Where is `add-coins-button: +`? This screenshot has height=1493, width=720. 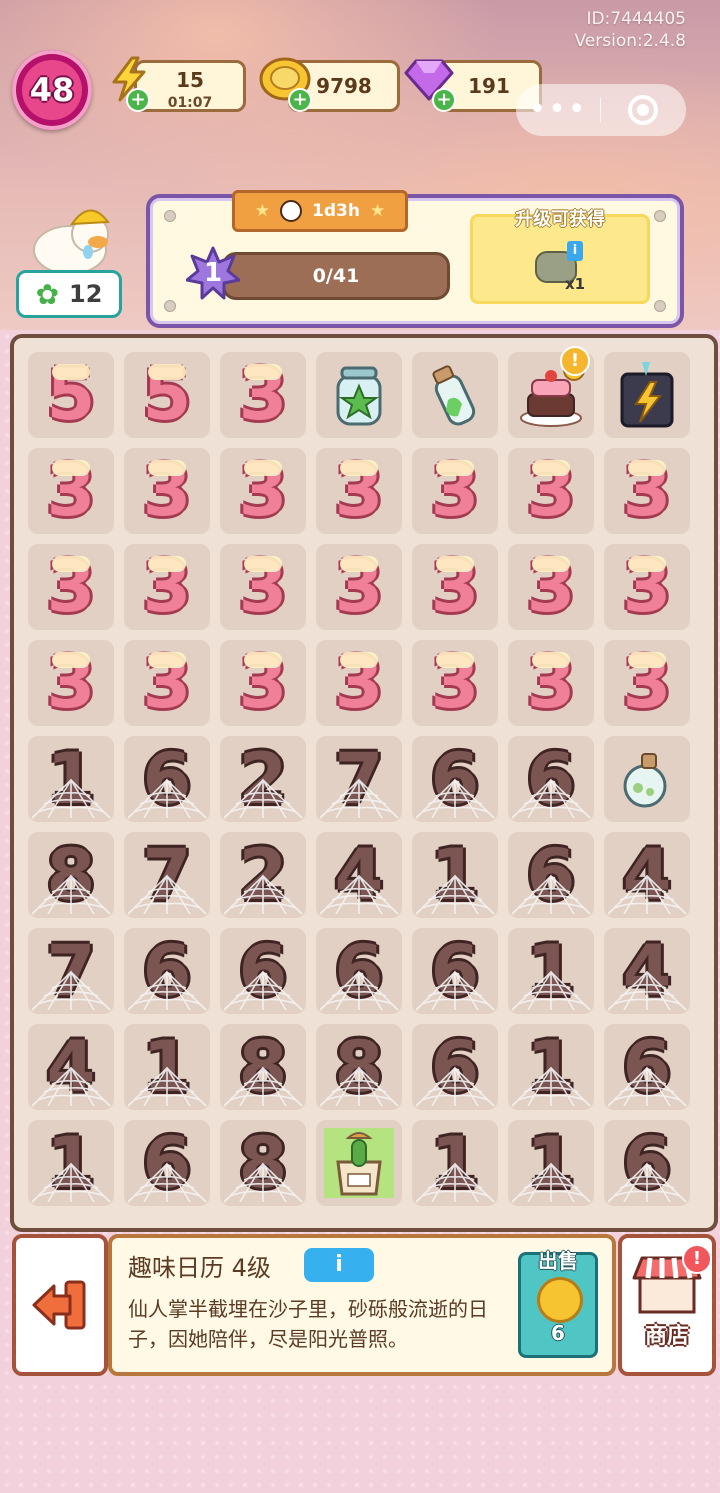 add-coins-button: + is located at coordinates (300, 100).